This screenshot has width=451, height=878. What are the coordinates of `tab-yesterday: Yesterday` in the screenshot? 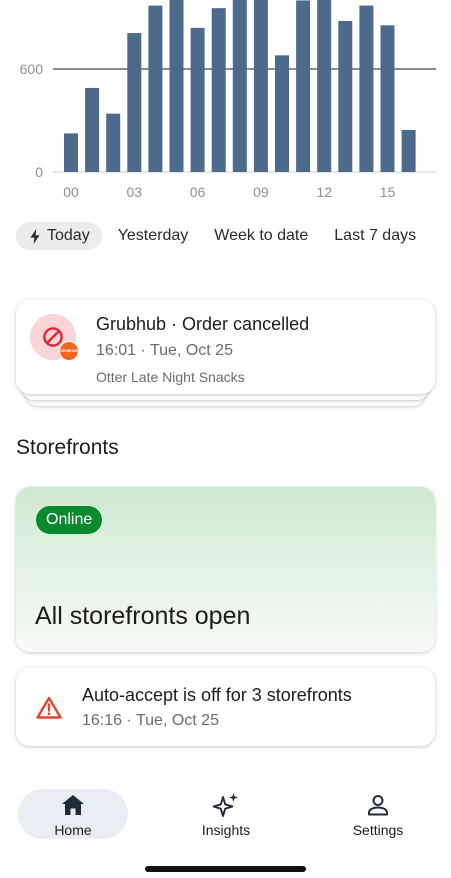 It's located at (153, 236).